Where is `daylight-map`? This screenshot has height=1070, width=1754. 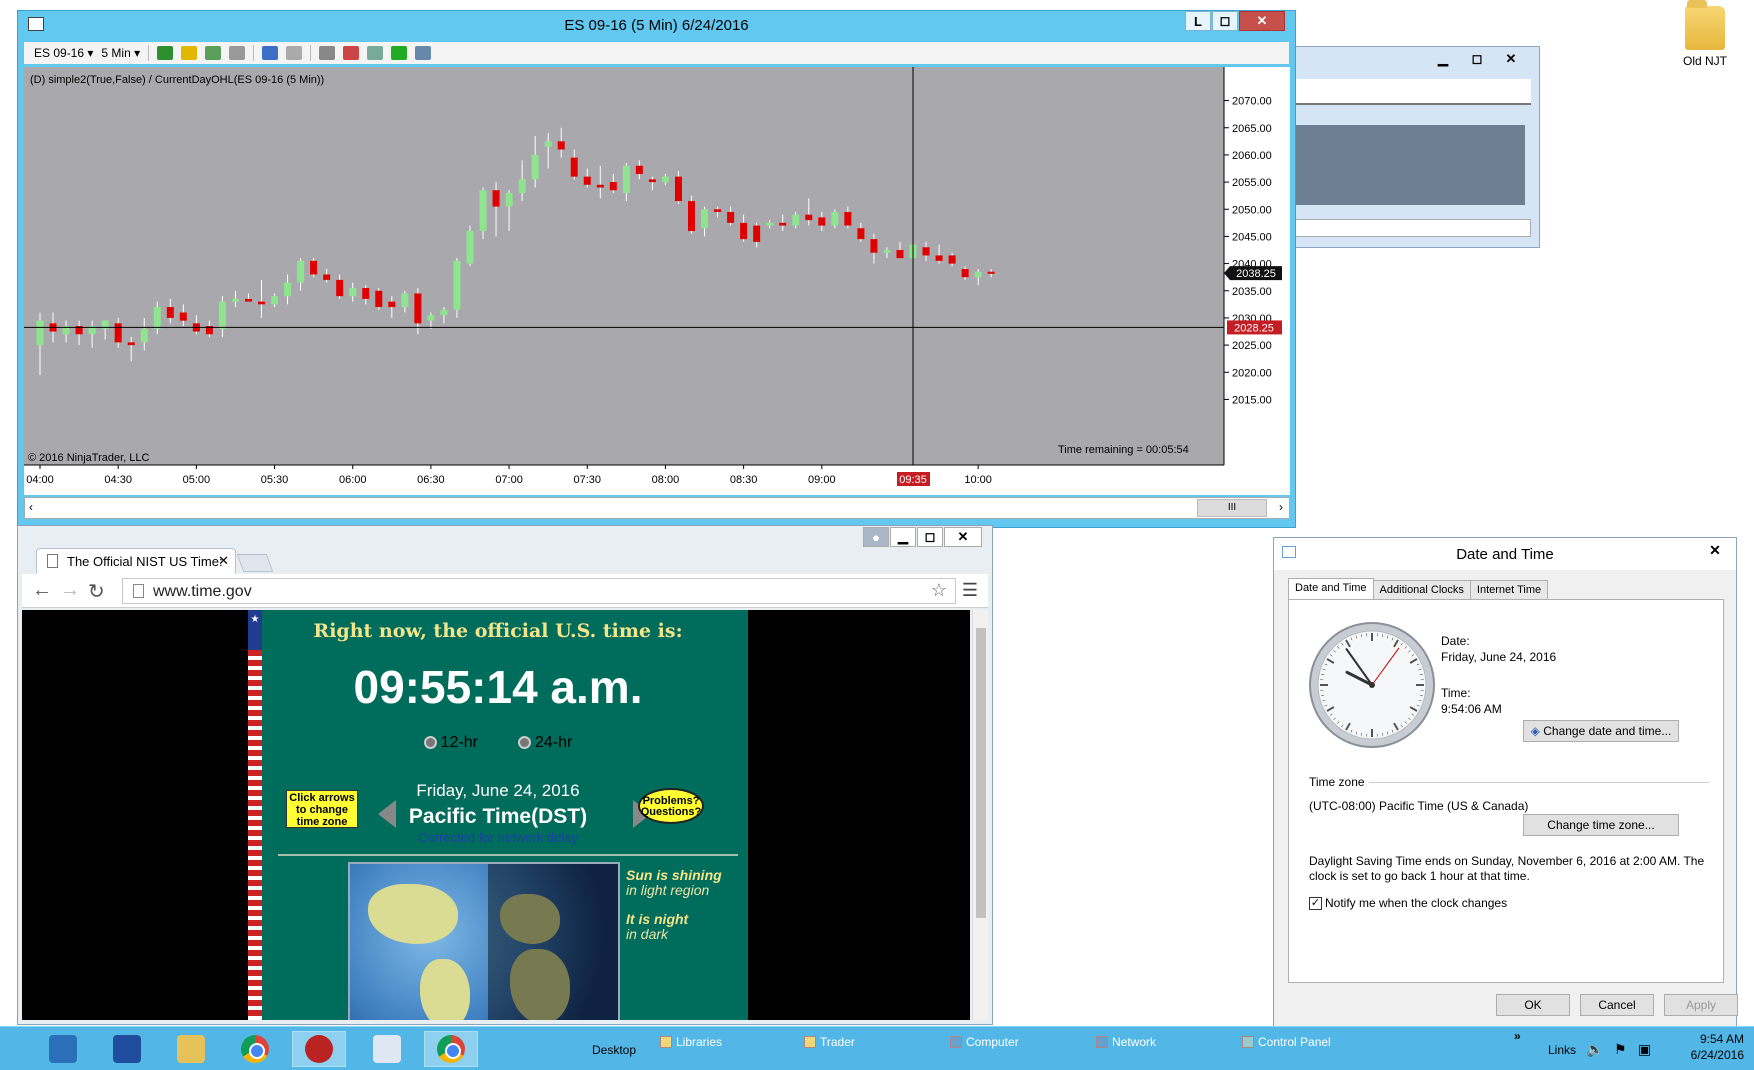 daylight-map is located at coordinates (484, 941).